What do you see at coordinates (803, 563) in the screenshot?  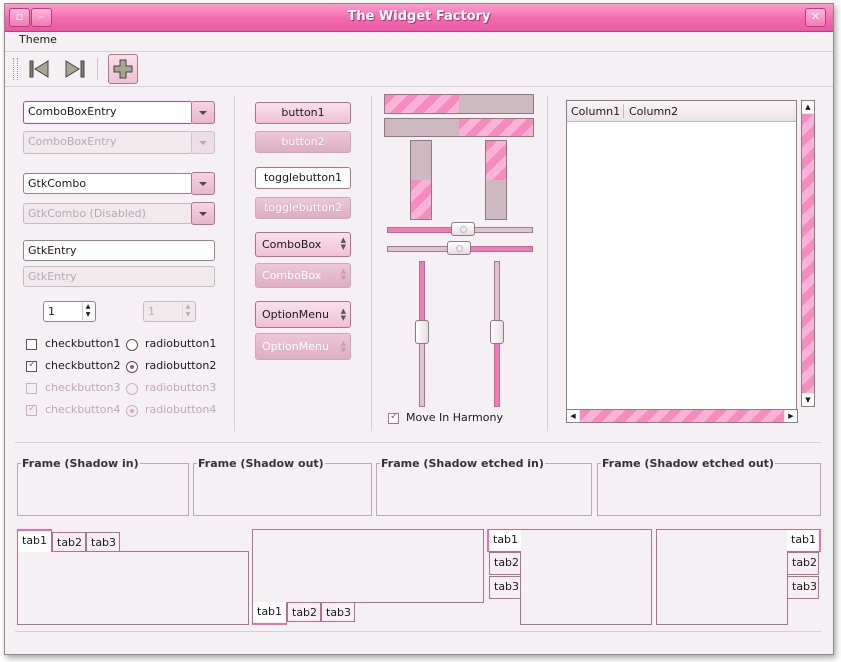 I see `notebook-right-tab2: tab2` at bounding box center [803, 563].